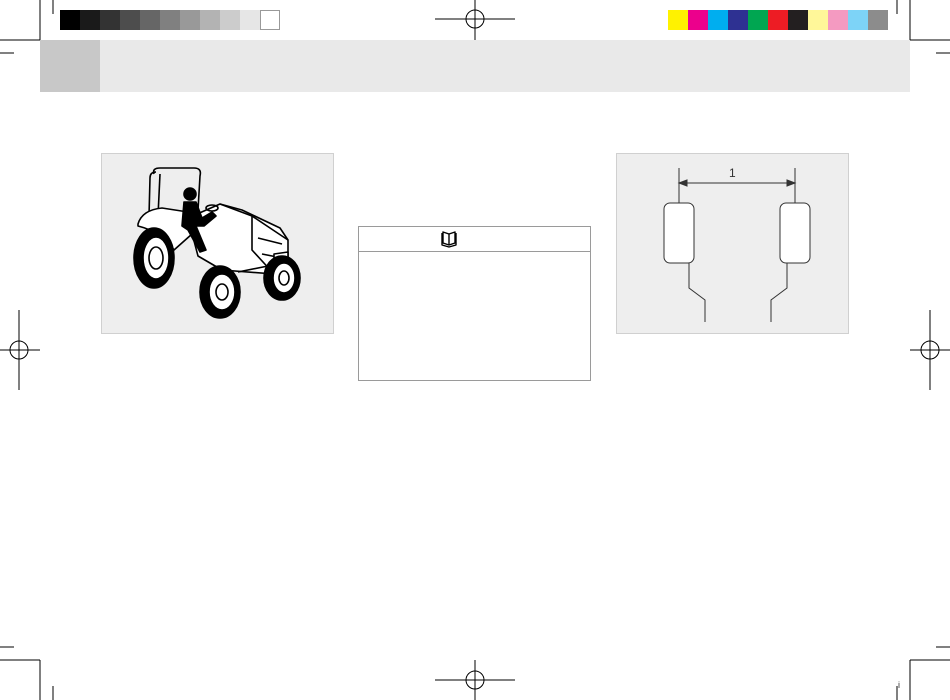 The height and width of the screenshot is (700, 950). What do you see at coordinates (474, 239) in the screenshot?
I see `note-header` at bounding box center [474, 239].